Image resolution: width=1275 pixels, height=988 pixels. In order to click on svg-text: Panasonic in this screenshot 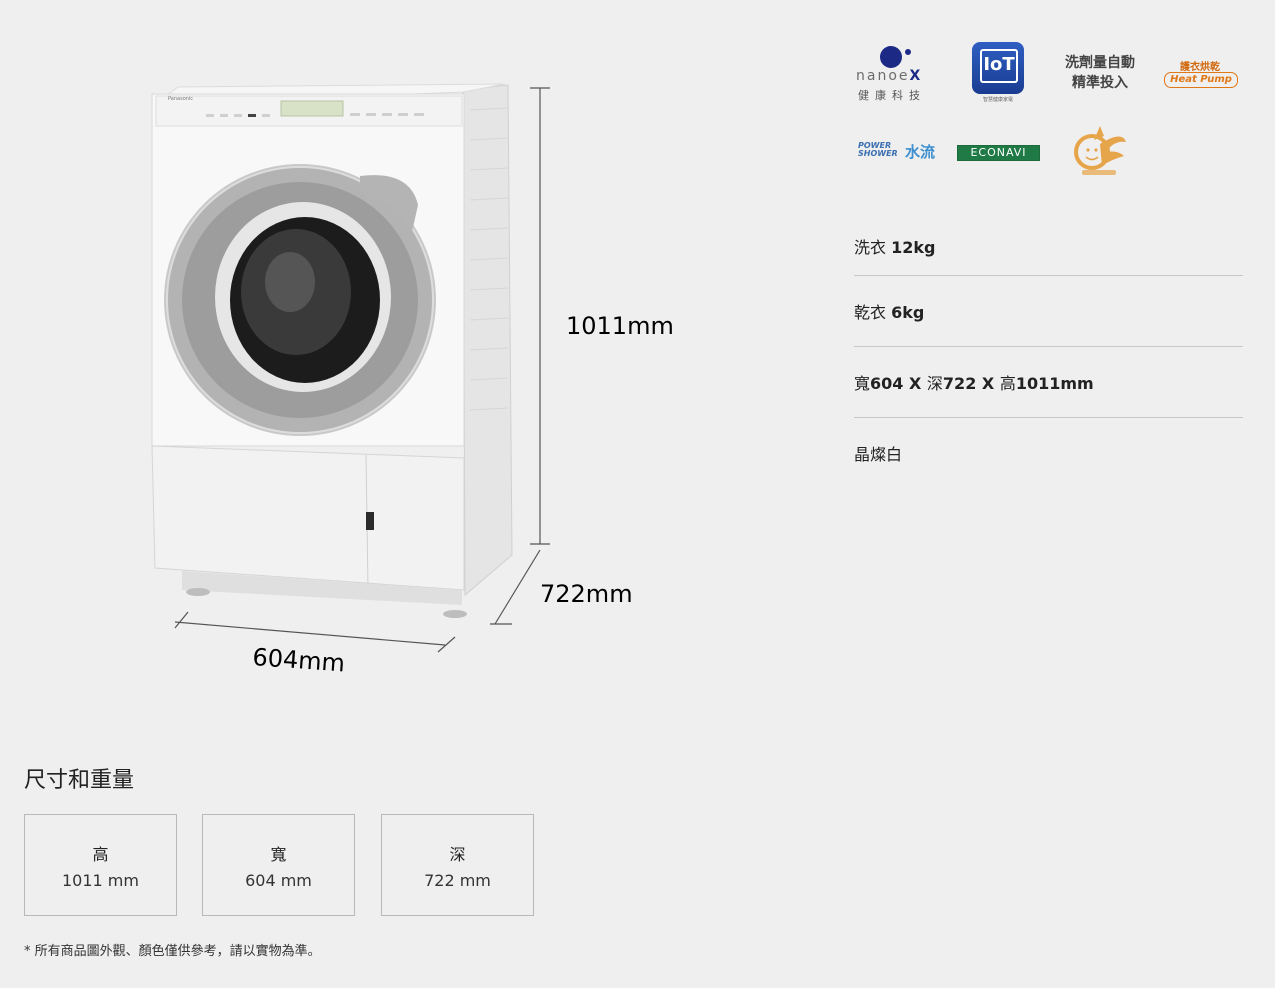, I will do `click(180, 99)`.